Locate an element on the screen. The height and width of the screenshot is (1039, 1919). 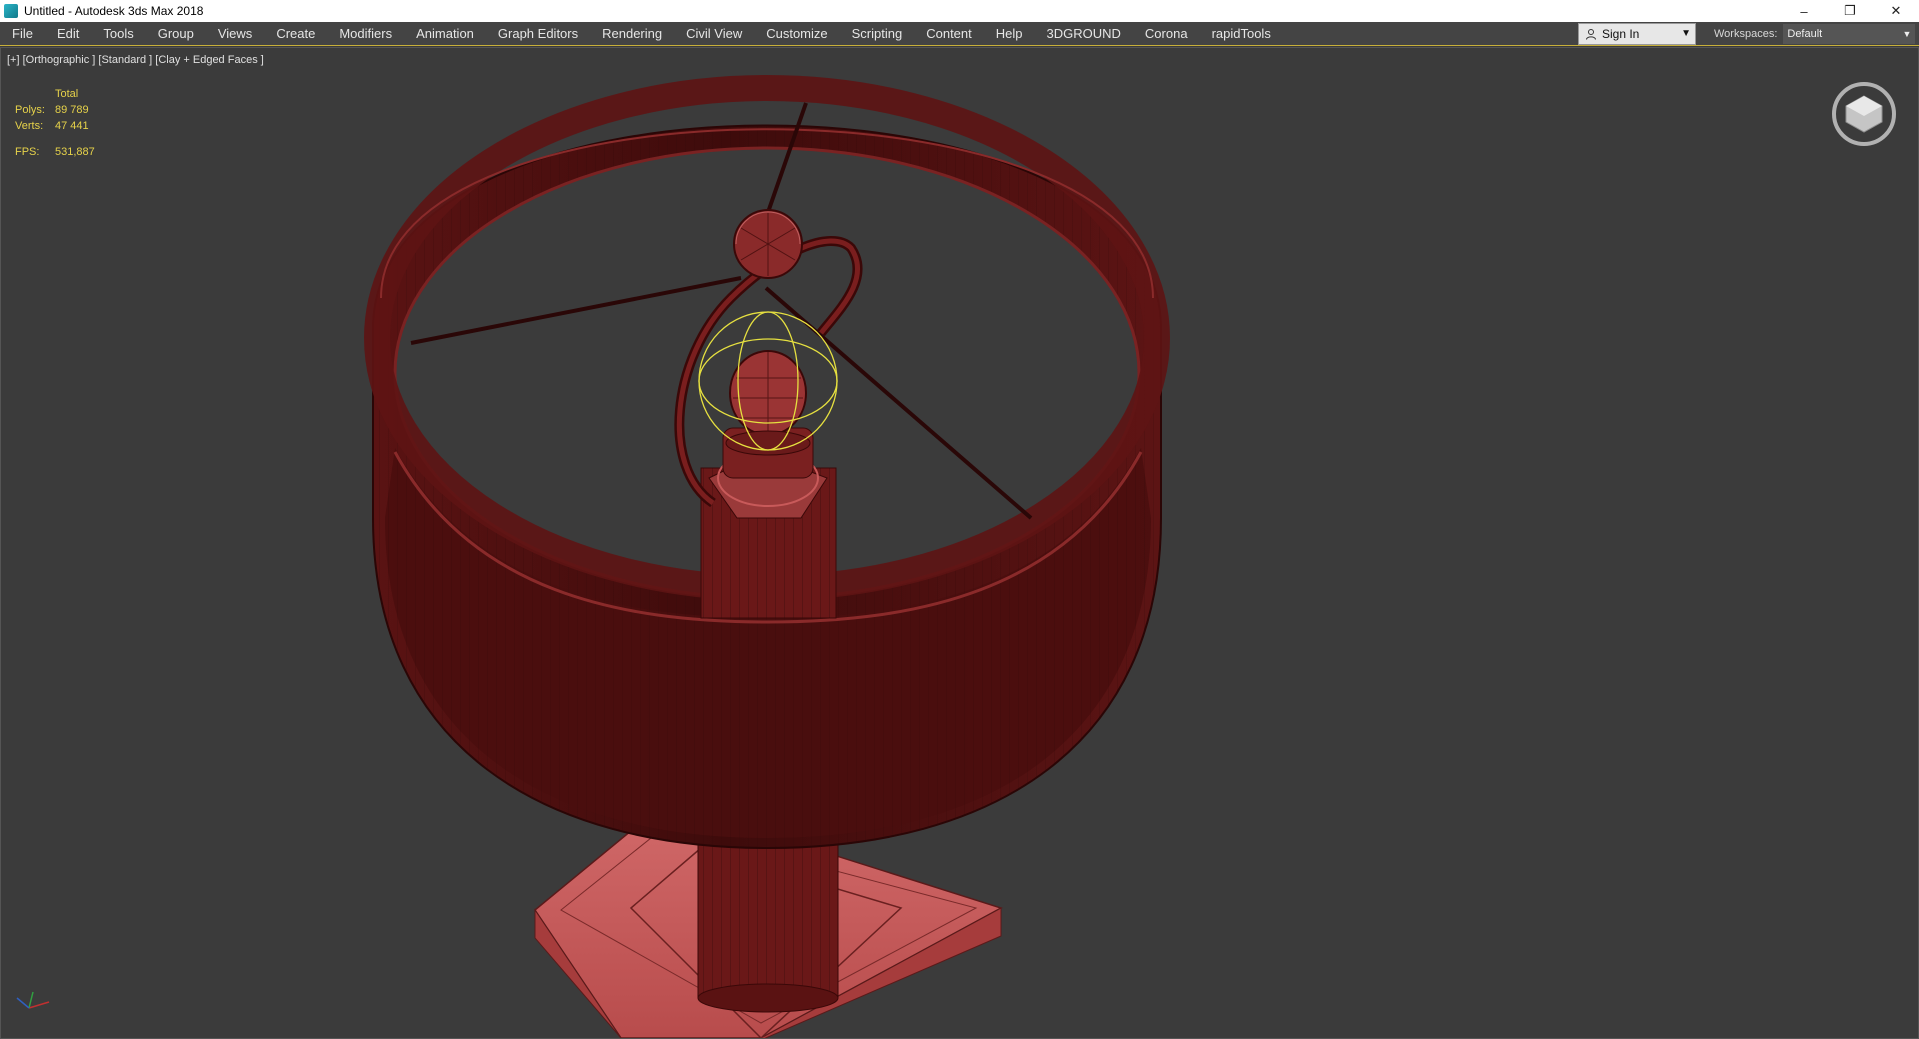
window-controls: – ❐ ✕ is located at coordinates (1850, 11).